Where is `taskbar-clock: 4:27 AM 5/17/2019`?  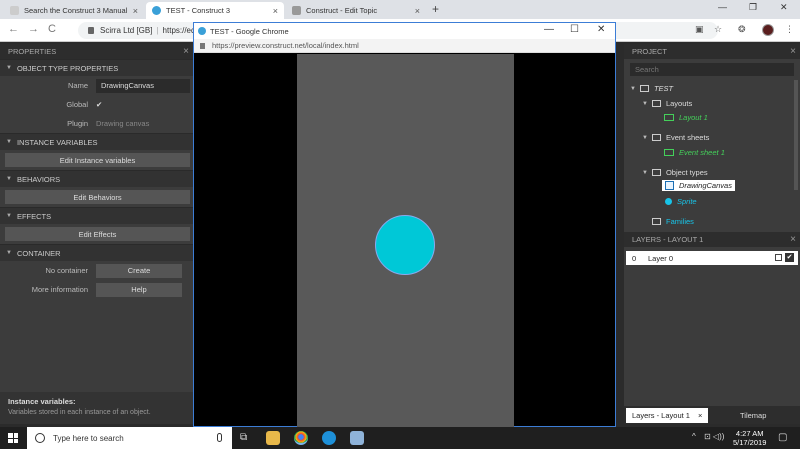
taskbar-clock: 4:27 AM 5/17/2019 is located at coordinates (749, 438).